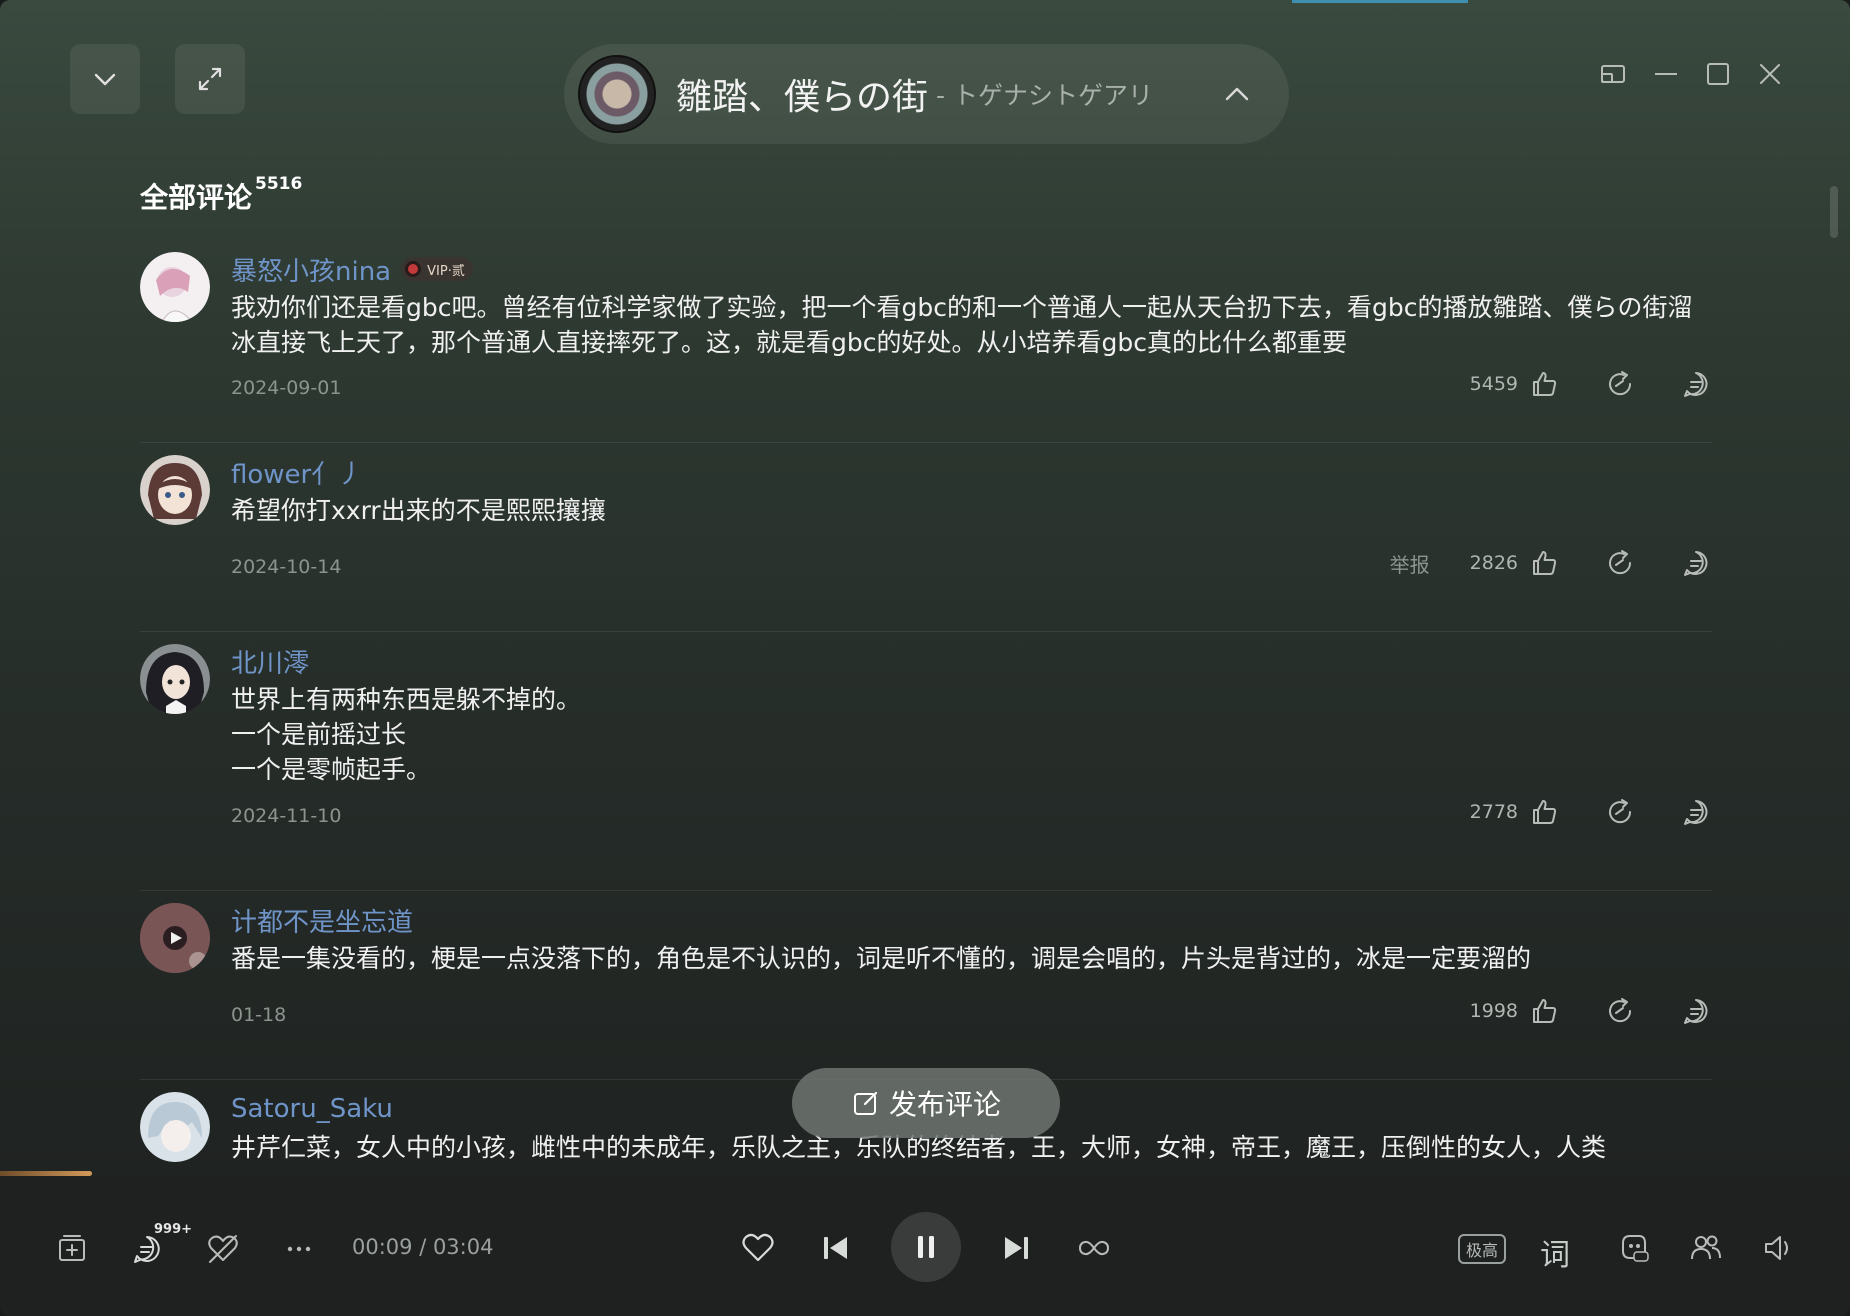 Image resolution: width=1850 pixels, height=1316 pixels. What do you see at coordinates (1044, 95) in the screenshot?
I see `song-artist: - トゲナシトゲアリ` at bounding box center [1044, 95].